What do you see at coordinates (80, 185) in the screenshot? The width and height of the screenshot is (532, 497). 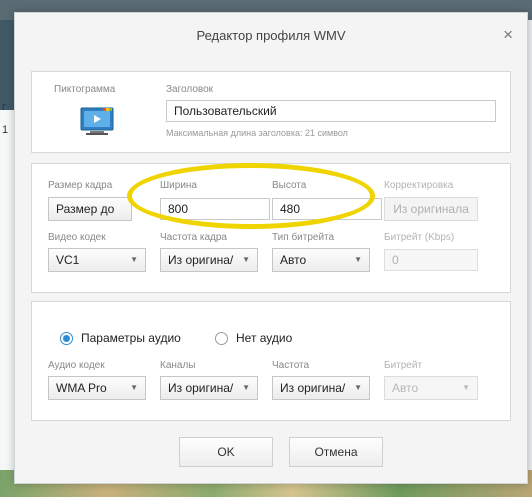 I see `frame-size-label: Размер кадра` at bounding box center [80, 185].